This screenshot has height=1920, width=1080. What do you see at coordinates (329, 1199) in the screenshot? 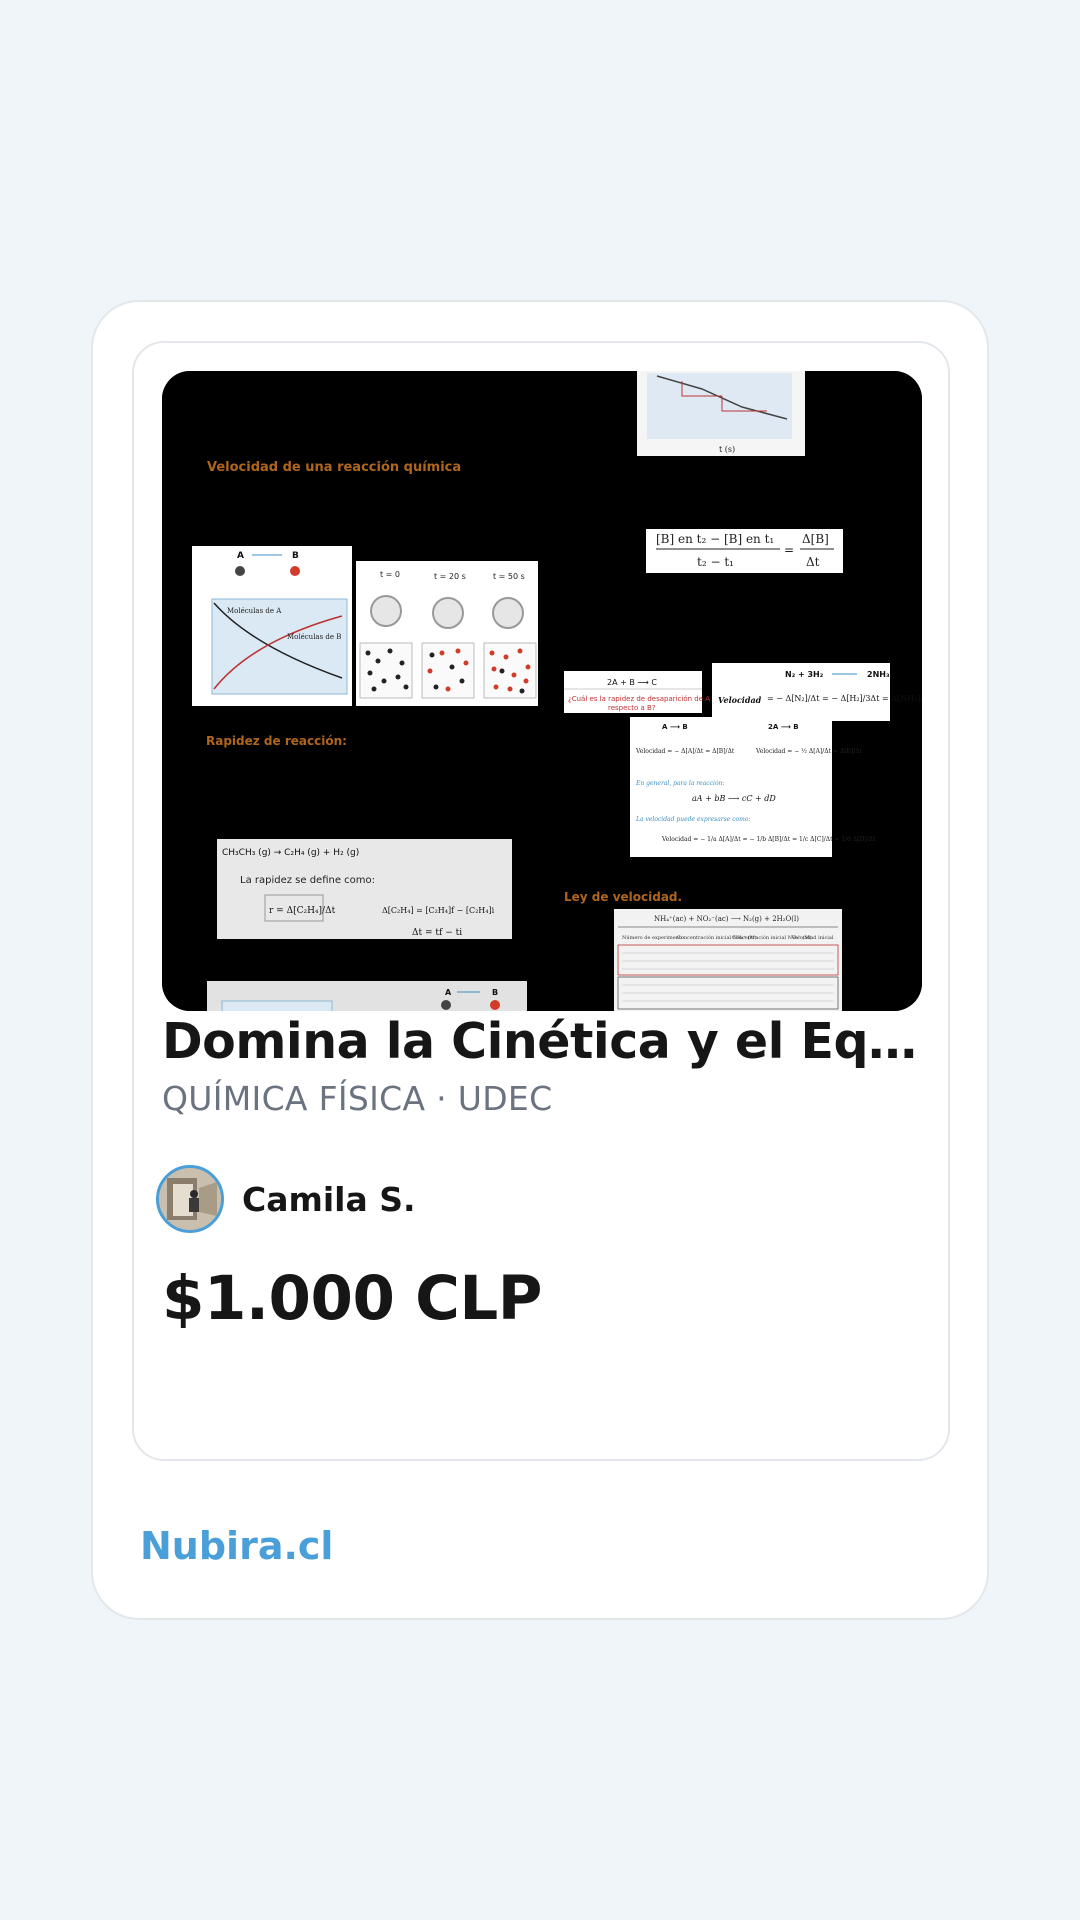
I see `author-name: Camila S.` at bounding box center [329, 1199].